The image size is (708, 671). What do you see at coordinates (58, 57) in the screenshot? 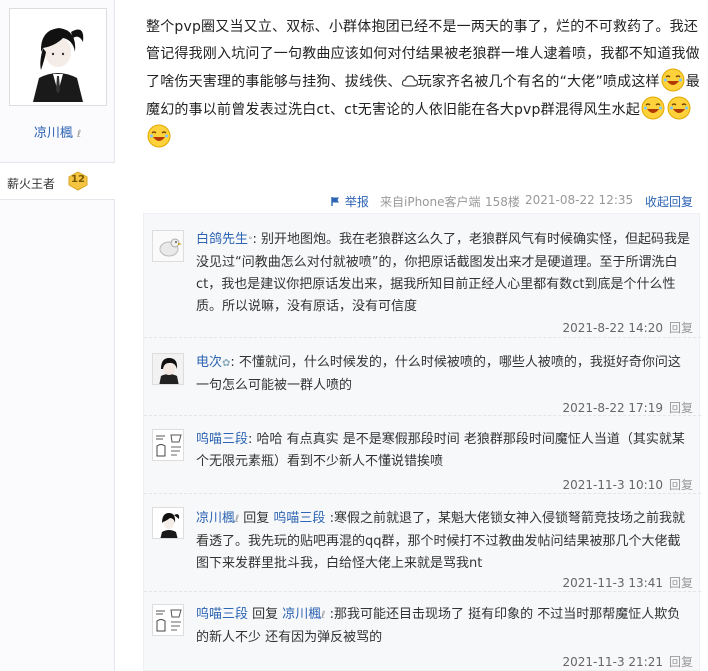
I see `author-avatar` at bounding box center [58, 57].